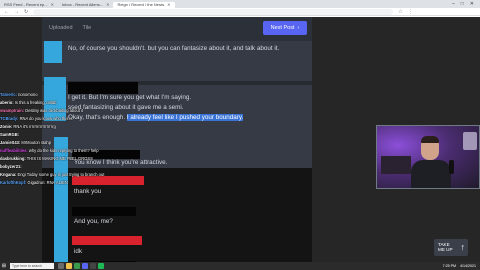  What do you see at coordinates (45, 118) in the screenshot?
I see `chat-text: RNA do you know who this is` at bounding box center [45, 118].